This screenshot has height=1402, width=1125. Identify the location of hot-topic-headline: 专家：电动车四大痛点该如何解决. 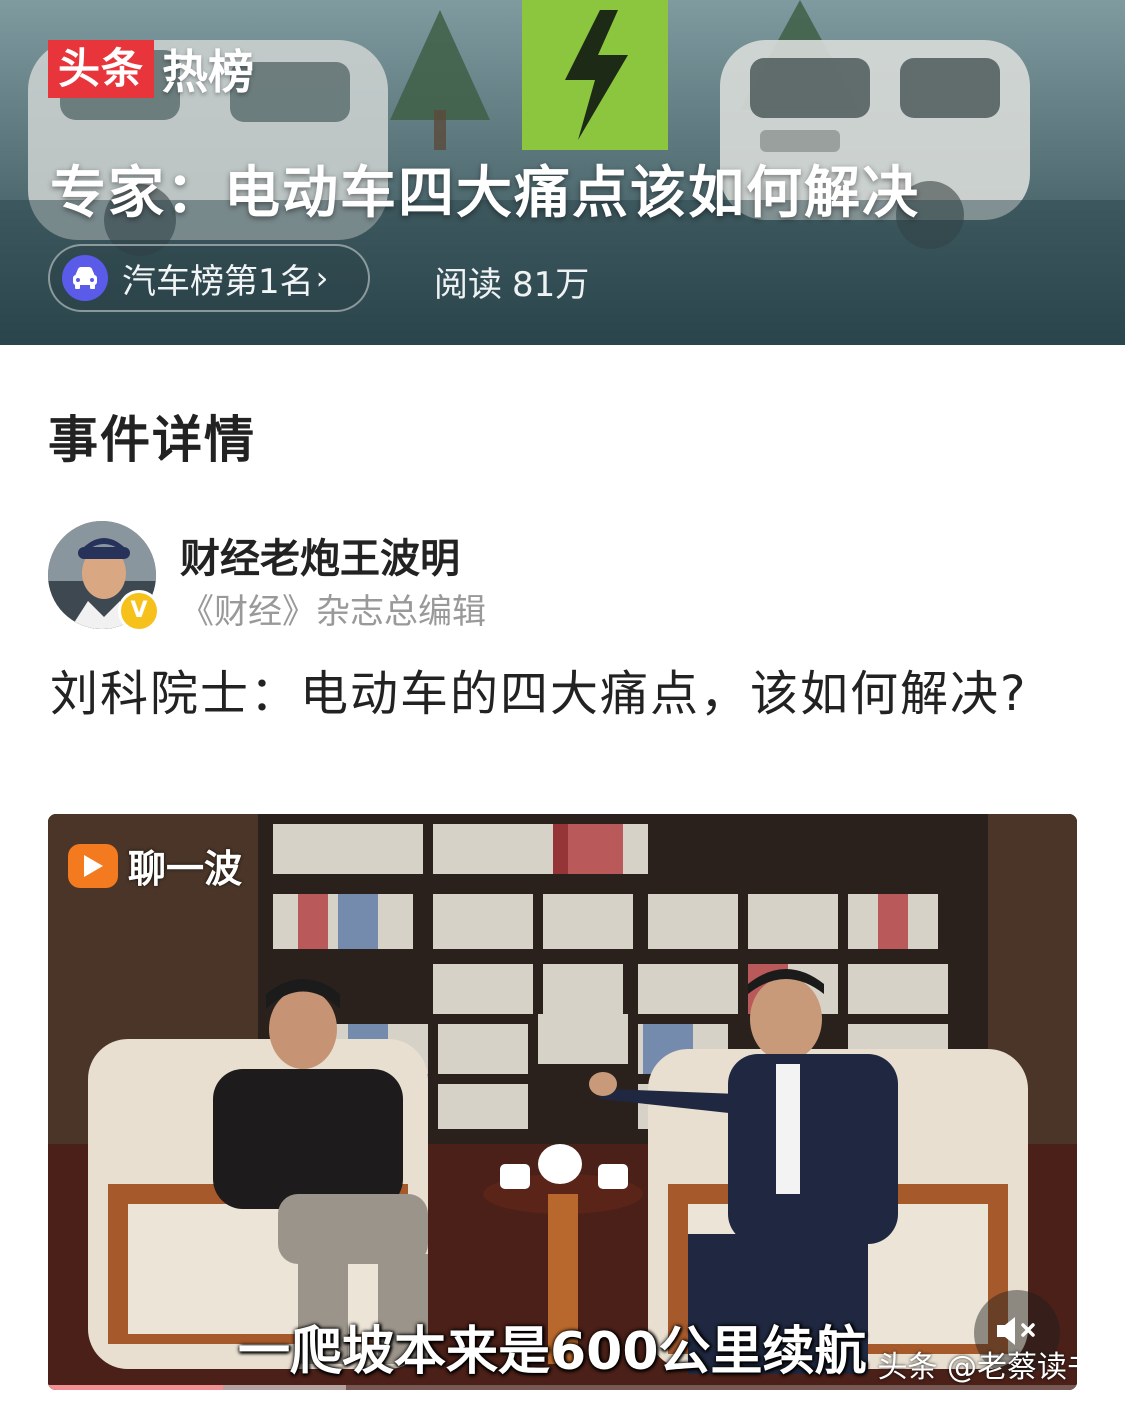
(485, 193).